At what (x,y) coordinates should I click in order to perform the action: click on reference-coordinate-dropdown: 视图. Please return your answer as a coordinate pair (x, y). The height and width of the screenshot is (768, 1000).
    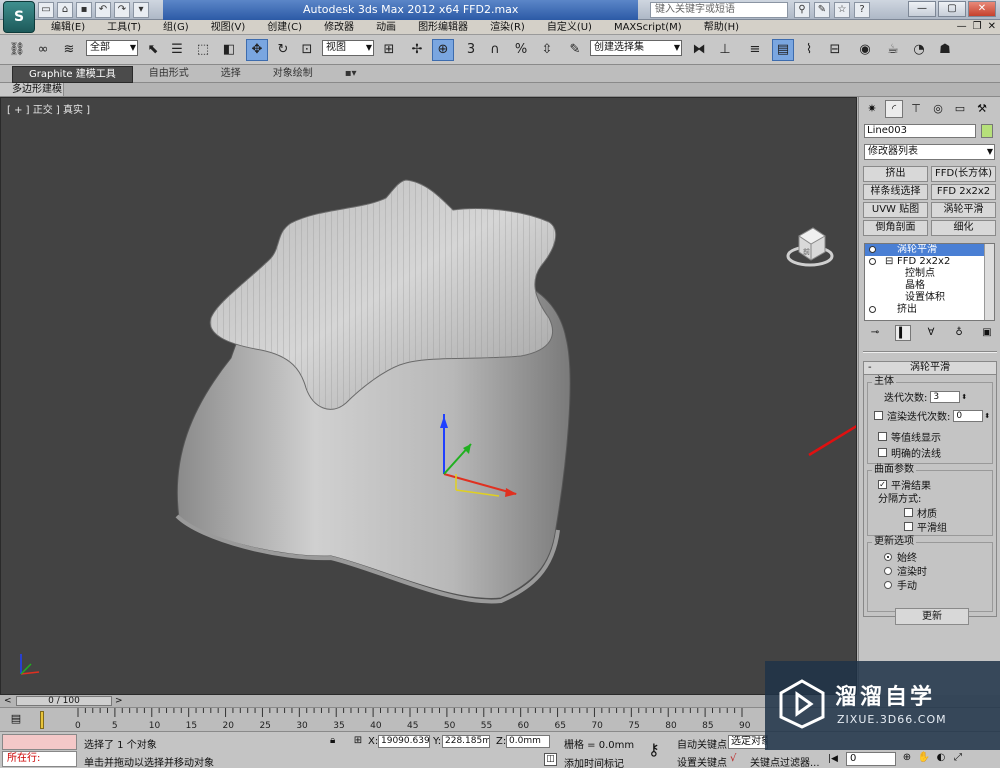
    Looking at the image, I should click on (348, 48).